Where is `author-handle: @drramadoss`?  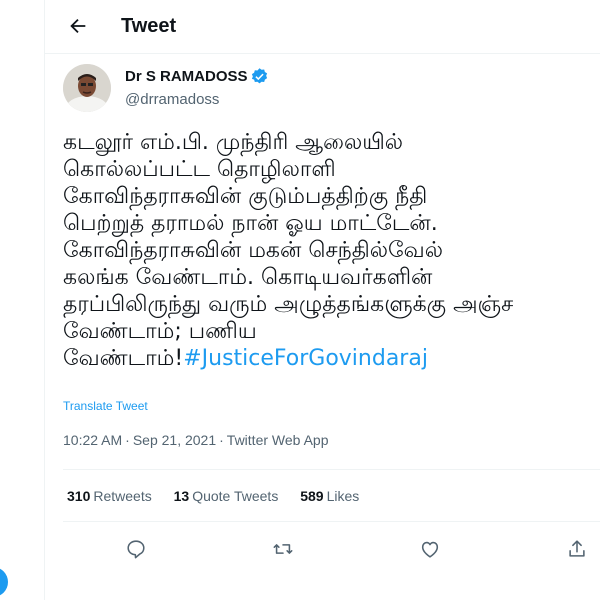 author-handle: @drramadoss is located at coordinates (172, 99).